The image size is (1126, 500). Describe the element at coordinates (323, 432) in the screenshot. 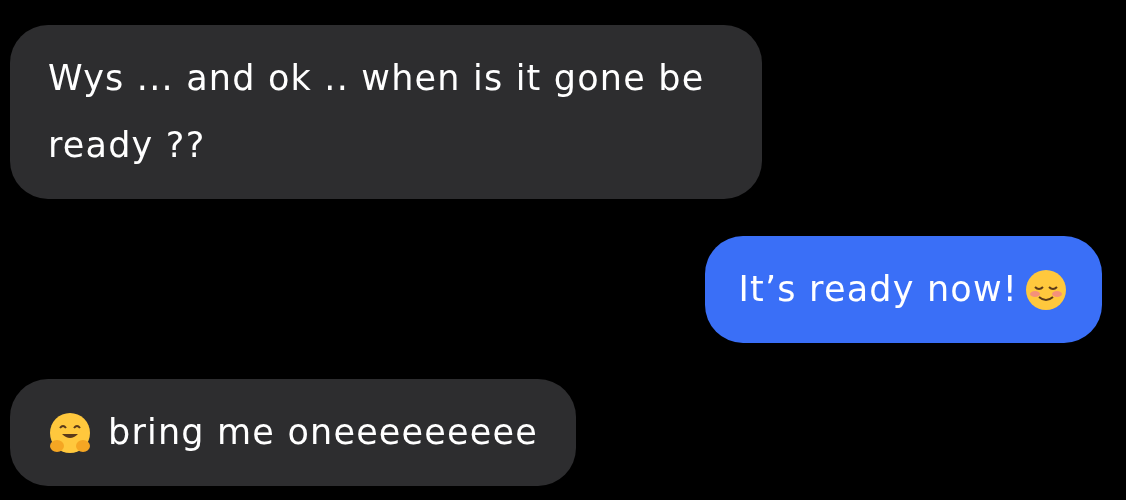

I see `message-text: bring me oneeeeeeeee` at that location.